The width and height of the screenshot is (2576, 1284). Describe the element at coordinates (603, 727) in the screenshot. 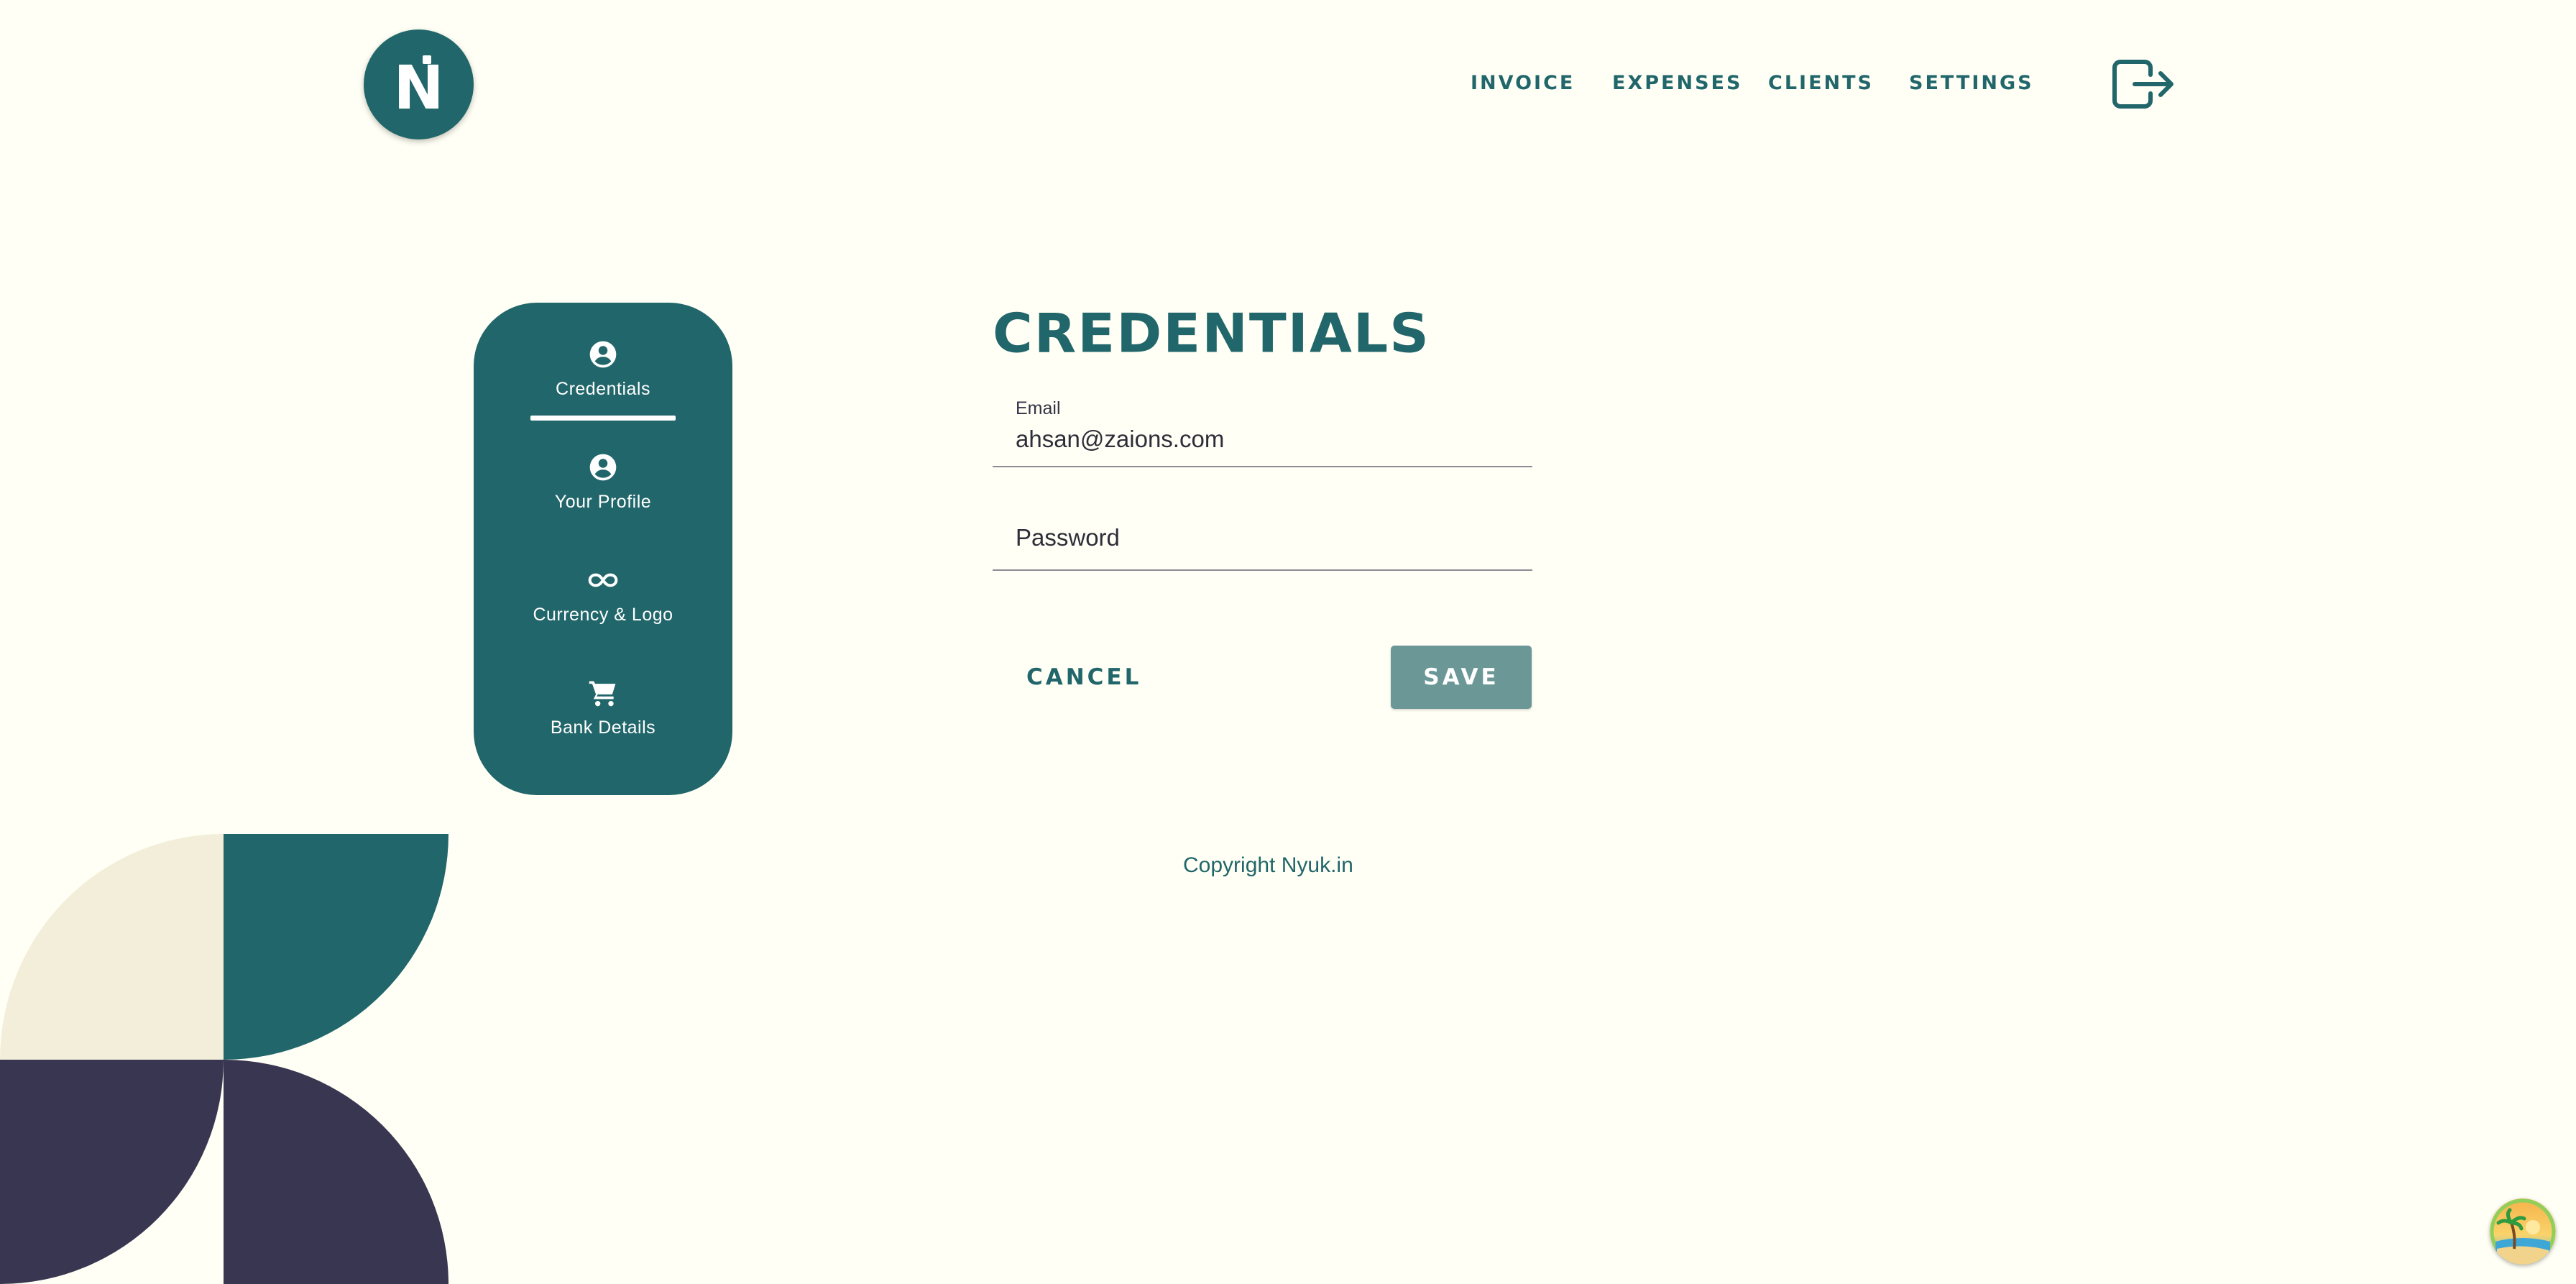

I see `sidebar-item-label: Bank Details` at that location.